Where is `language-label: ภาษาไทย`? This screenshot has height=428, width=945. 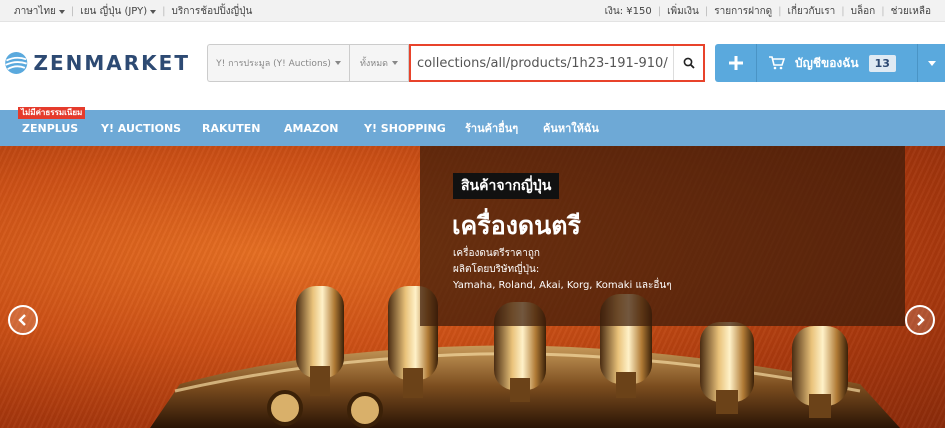 language-label: ภาษาไทย is located at coordinates (35, 11).